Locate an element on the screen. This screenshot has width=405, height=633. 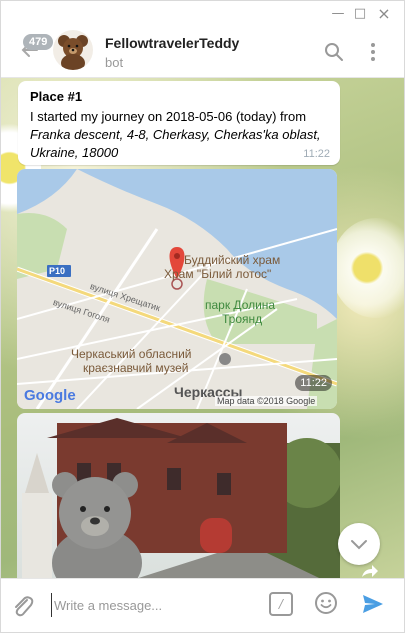
scroll-down-button is located at coordinates (359, 544).